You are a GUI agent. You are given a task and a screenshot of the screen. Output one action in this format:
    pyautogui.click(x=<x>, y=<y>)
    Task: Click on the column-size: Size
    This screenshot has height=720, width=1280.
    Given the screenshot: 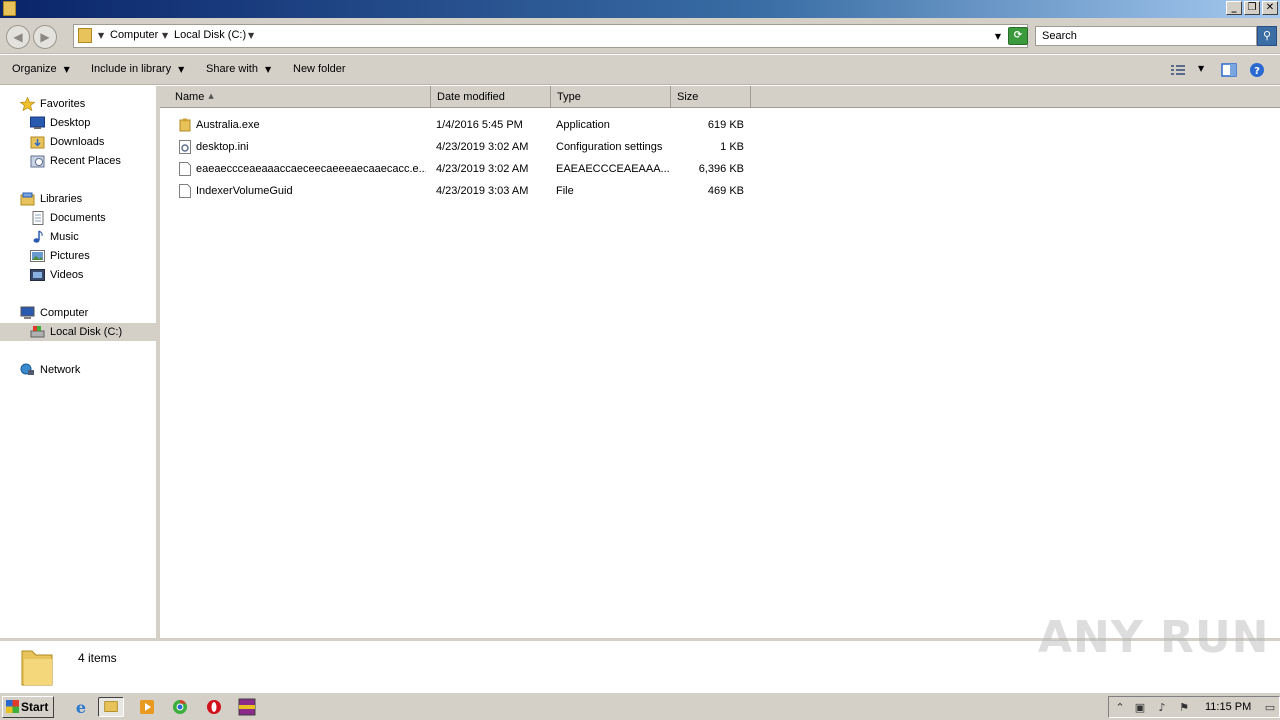 What is the action you would take?
    pyautogui.click(x=711, y=97)
    